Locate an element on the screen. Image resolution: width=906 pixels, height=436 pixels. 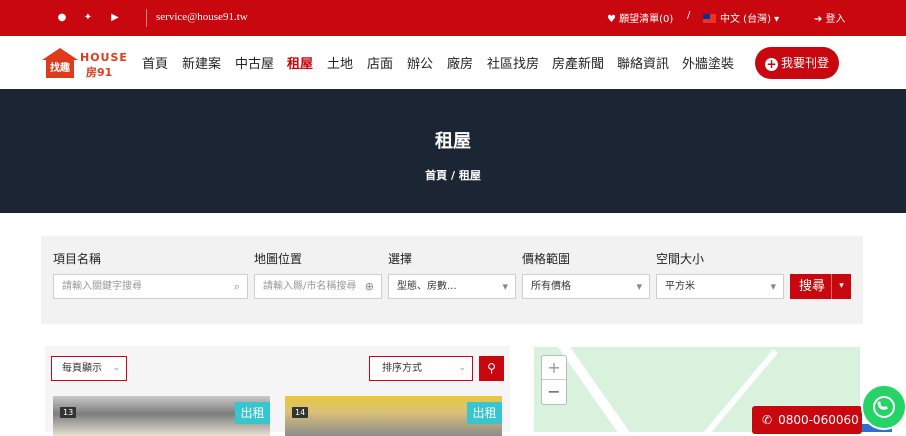
publish-button: + 我要刊登 is located at coordinates (797, 63).